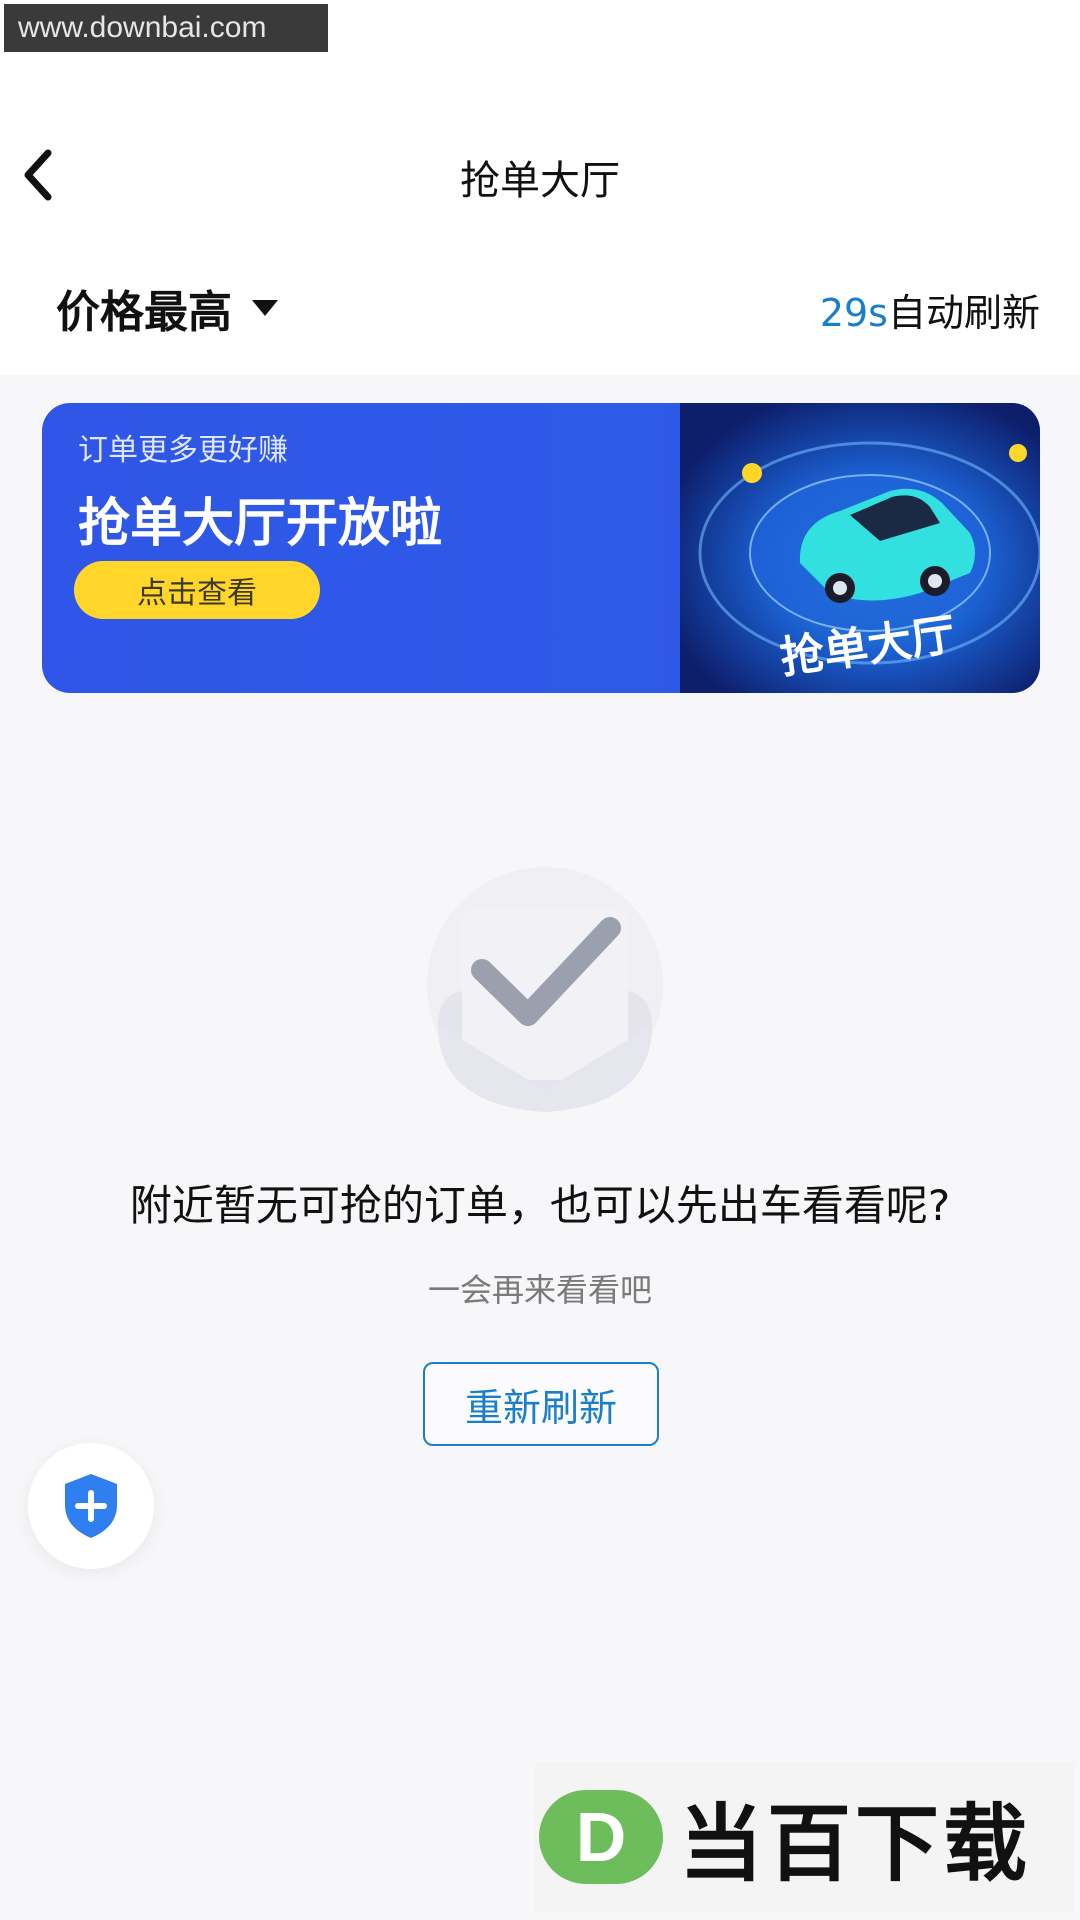 This screenshot has width=1080, height=1920. Describe the element at coordinates (539, 1290) in the screenshot. I see `empty-state-subtitle: 一会再来看看吧` at that location.